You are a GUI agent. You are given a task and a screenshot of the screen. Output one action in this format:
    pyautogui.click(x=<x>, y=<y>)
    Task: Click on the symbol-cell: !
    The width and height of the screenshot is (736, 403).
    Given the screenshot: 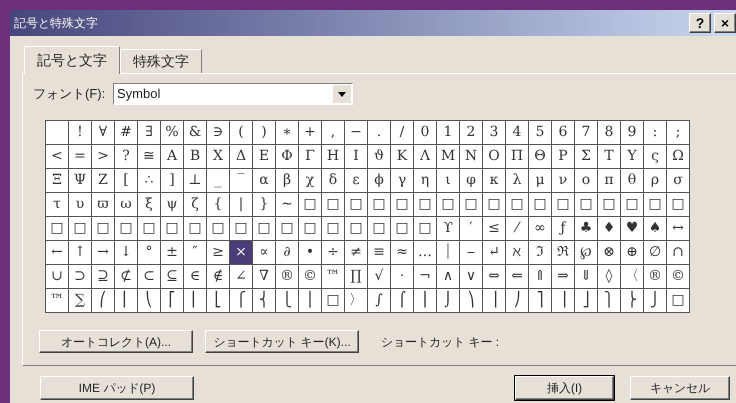 What is the action you would take?
    pyautogui.click(x=80, y=133)
    